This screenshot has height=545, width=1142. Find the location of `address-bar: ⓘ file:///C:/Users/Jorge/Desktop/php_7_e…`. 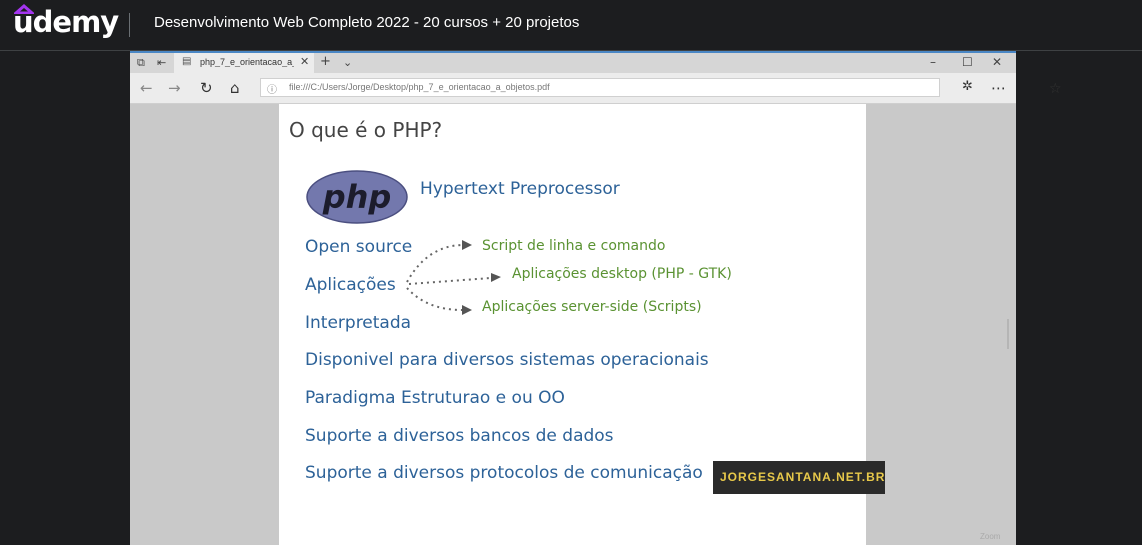

address-bar: ⓘ file:///C:/Users/Jorge/Desktop/php_7_e… is located at coordinates (661, 87).